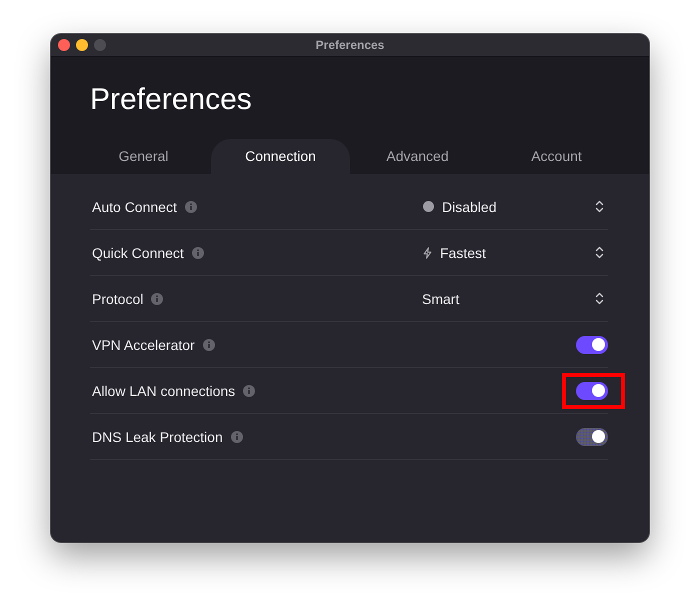 The image size is (700, 610). I want to click on status-dot-icon, so click(428, 206).